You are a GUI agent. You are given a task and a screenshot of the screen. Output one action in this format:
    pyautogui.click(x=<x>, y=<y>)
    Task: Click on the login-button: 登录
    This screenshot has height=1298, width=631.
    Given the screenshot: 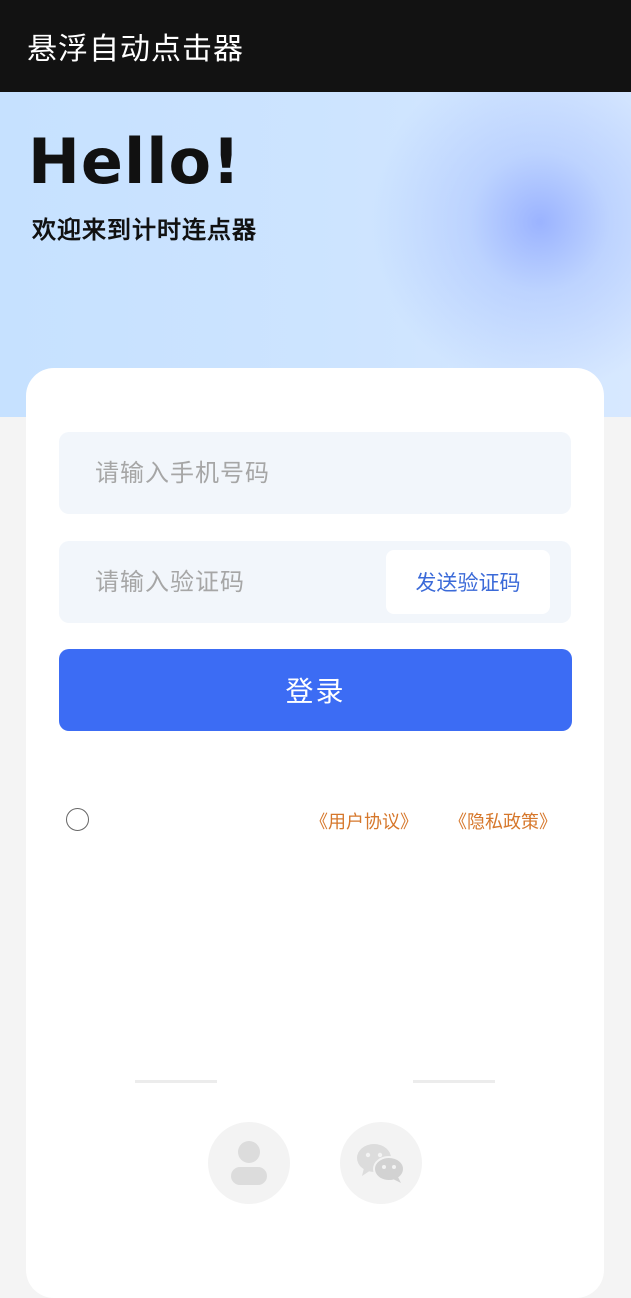 What is the action you would take?
    pyautogui.click(x=315, y=690)
    